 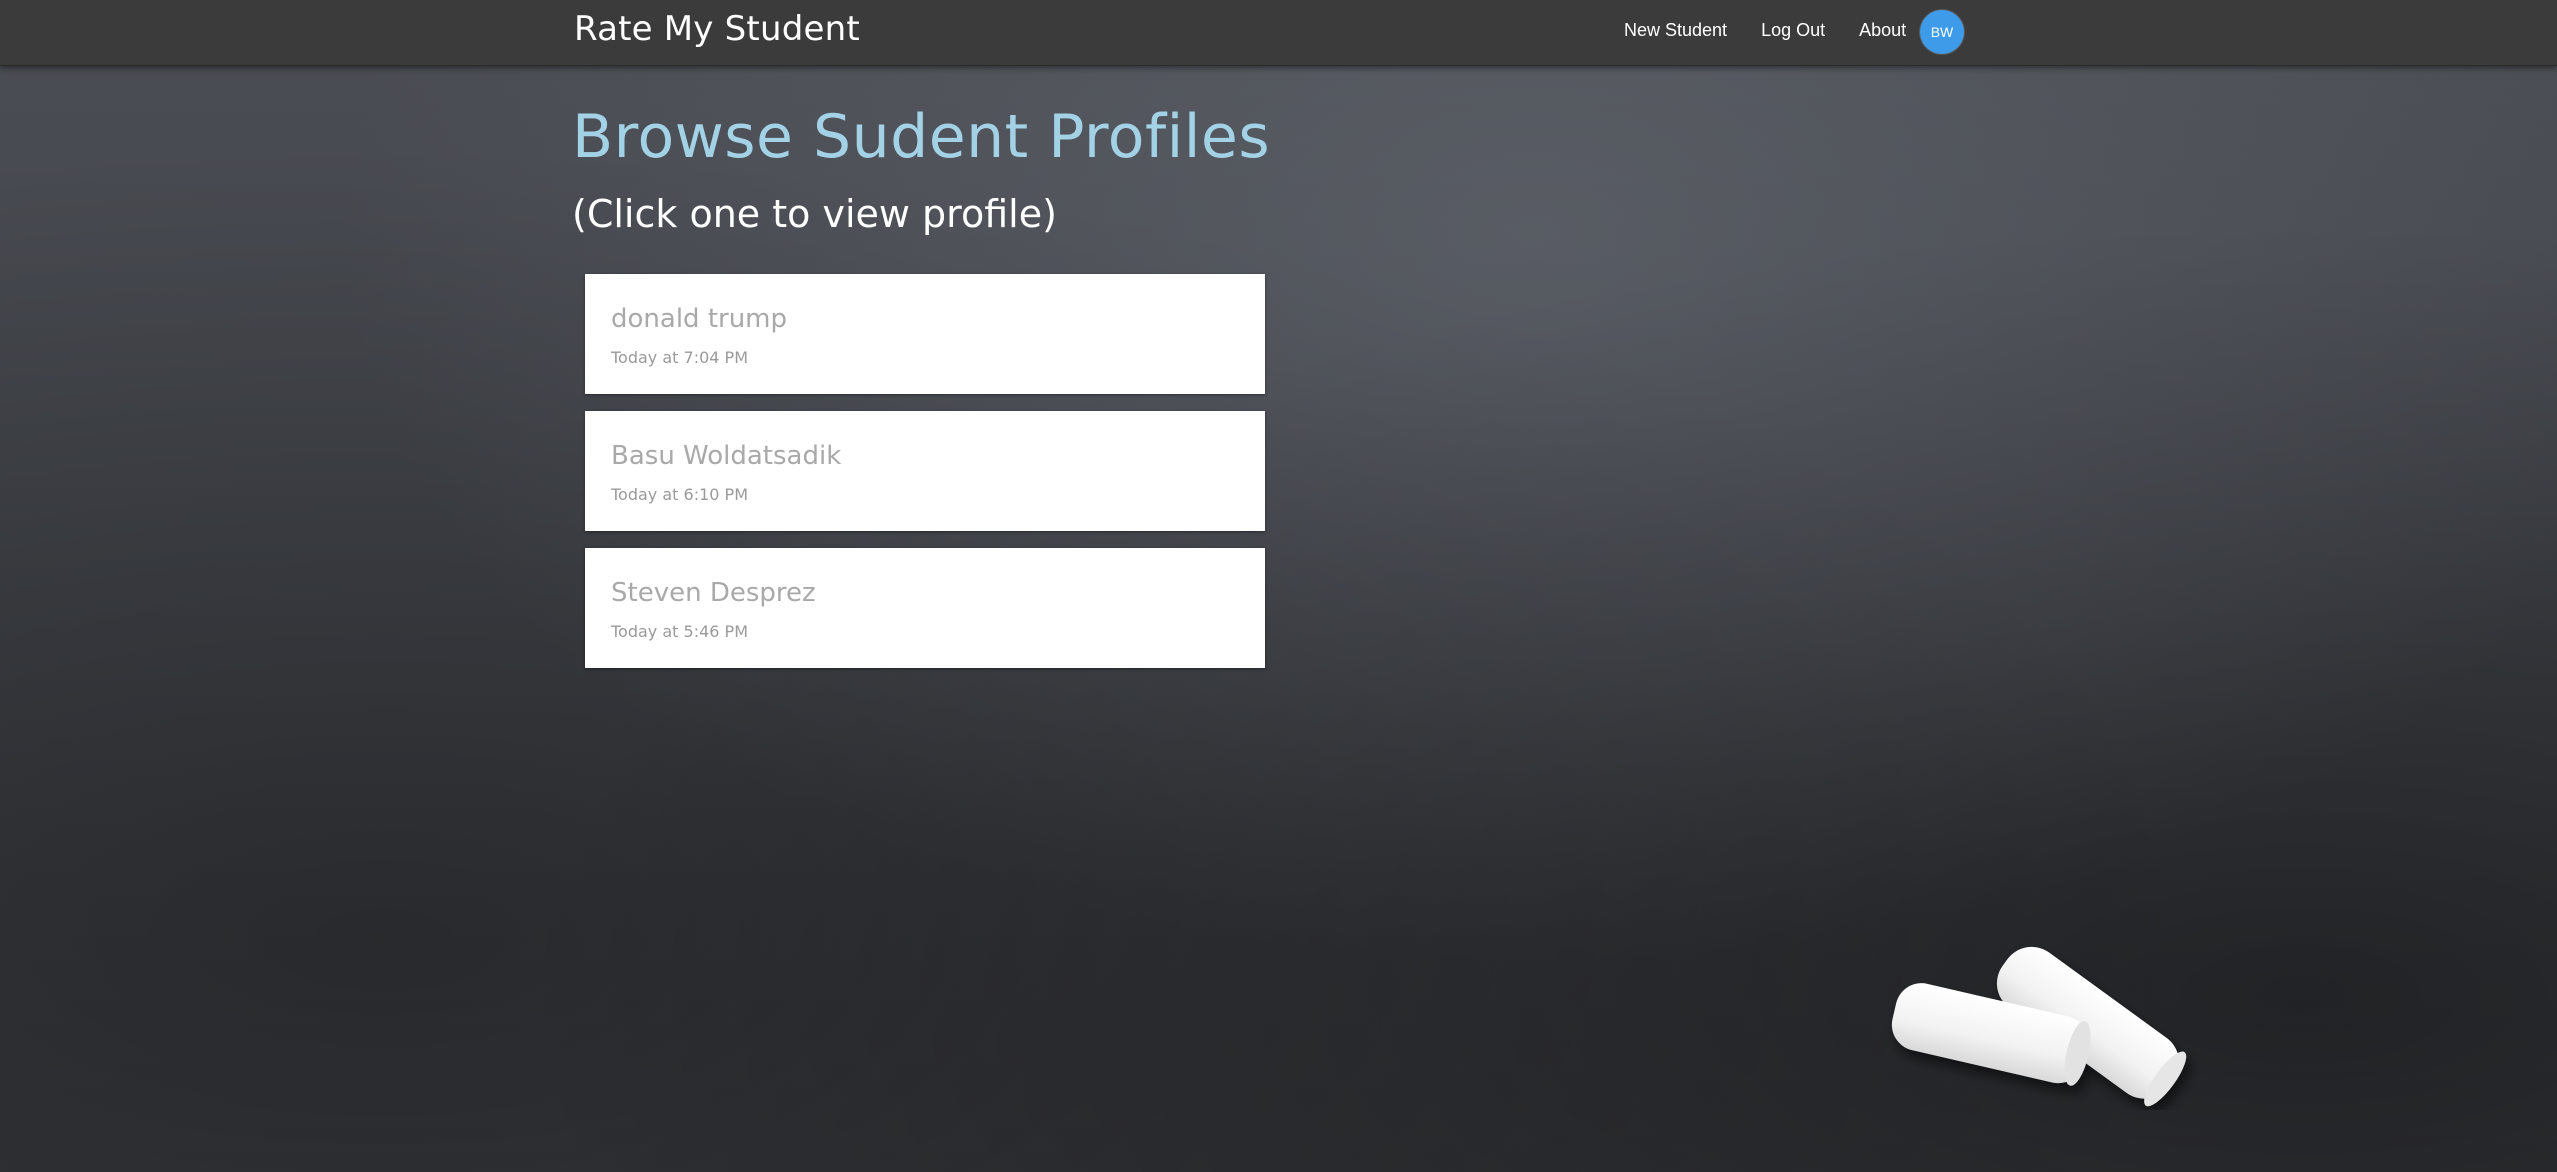 I want to click on brand-logo-link: Rate My Student, so click(x=717, y=29).